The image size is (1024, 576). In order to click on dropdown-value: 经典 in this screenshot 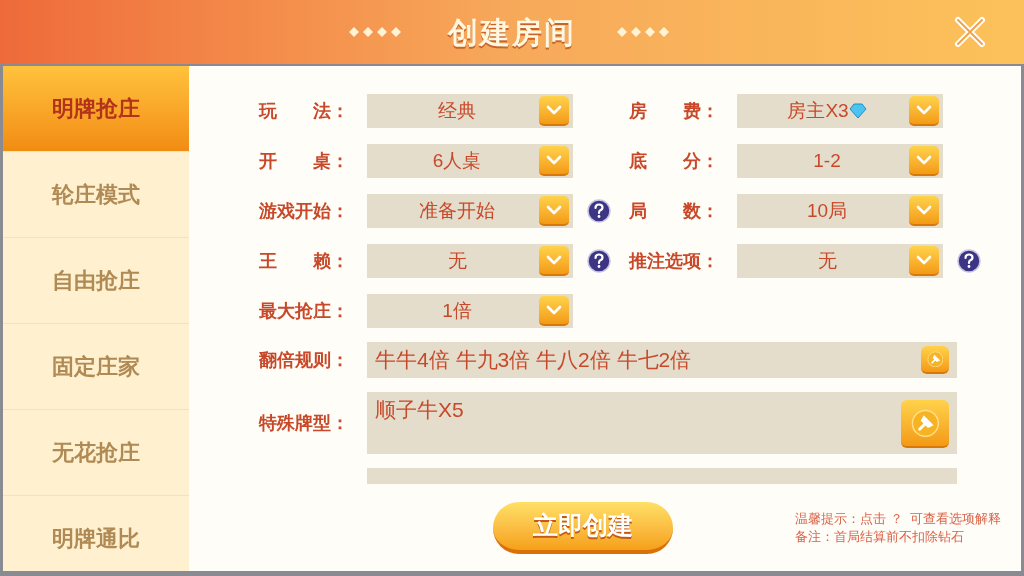, I will do `click(457, 110)`.